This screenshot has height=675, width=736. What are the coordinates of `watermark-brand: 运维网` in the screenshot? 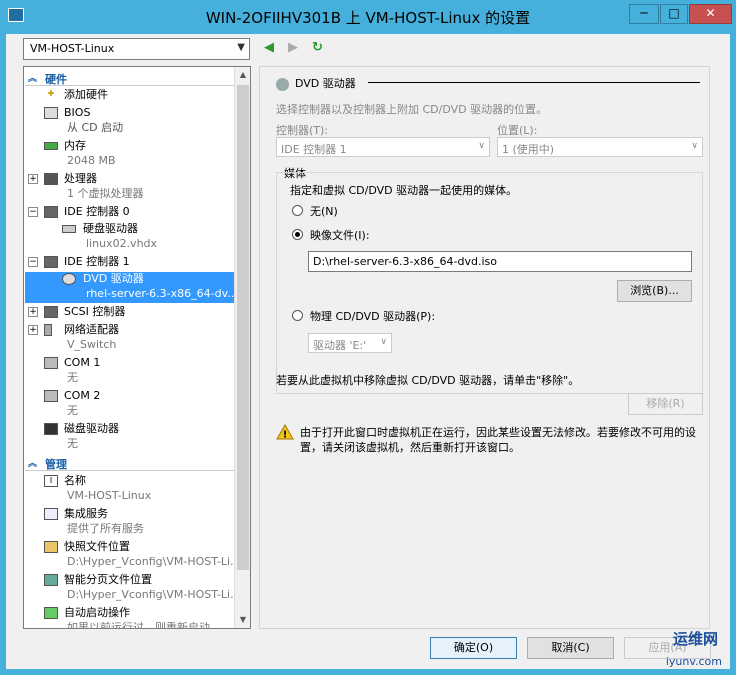 It's located at (695, 639).